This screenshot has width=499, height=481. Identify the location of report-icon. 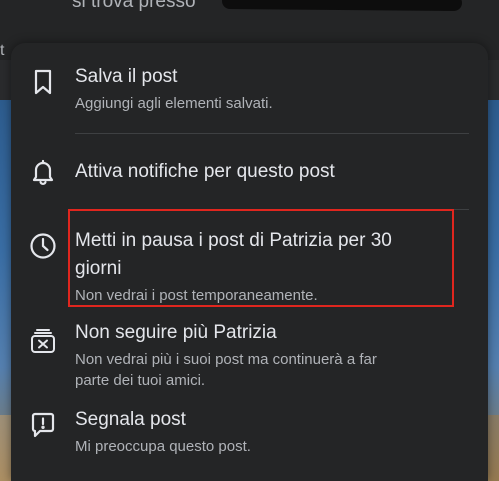
(43, 425).